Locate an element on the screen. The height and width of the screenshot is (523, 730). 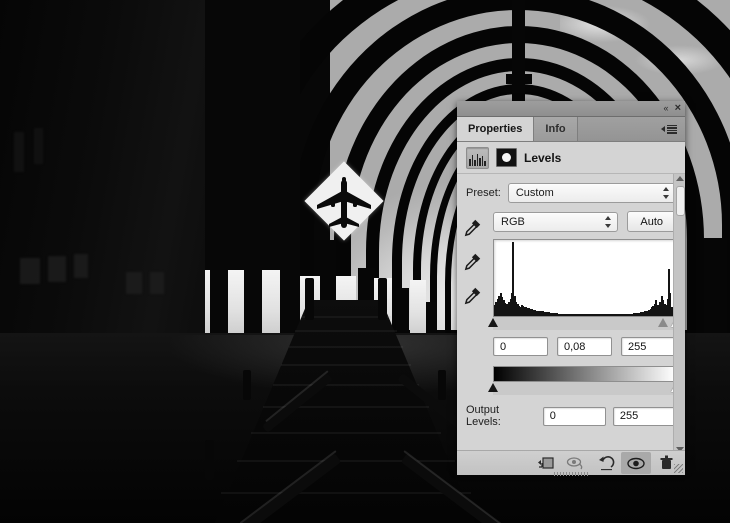
layer-mask-icon is located at coordinates (506, 157).